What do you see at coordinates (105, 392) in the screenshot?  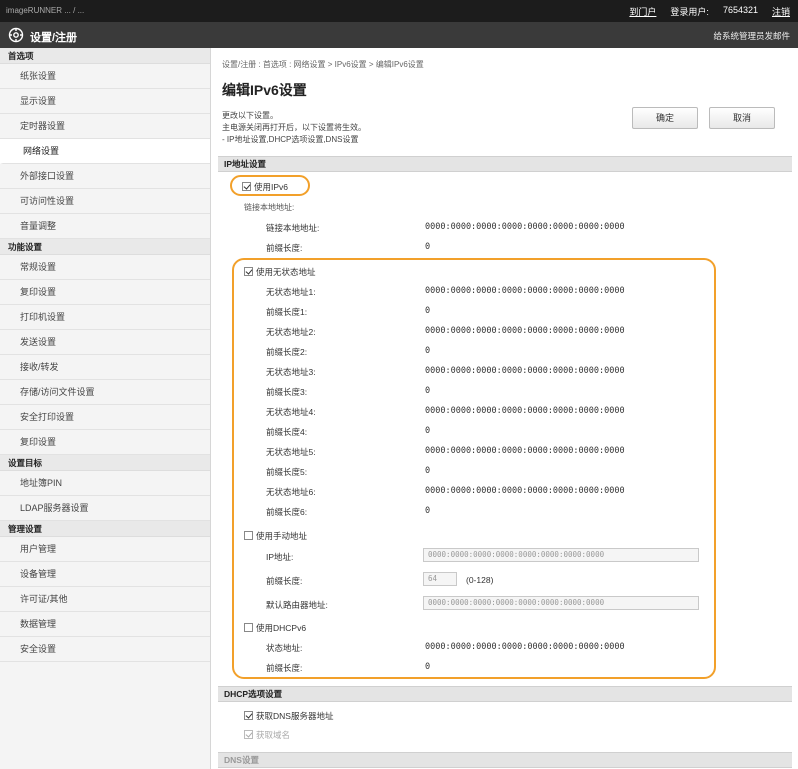 I see `sidebar-item: 存储/访问文件设置` at bounding box center [105, 392].